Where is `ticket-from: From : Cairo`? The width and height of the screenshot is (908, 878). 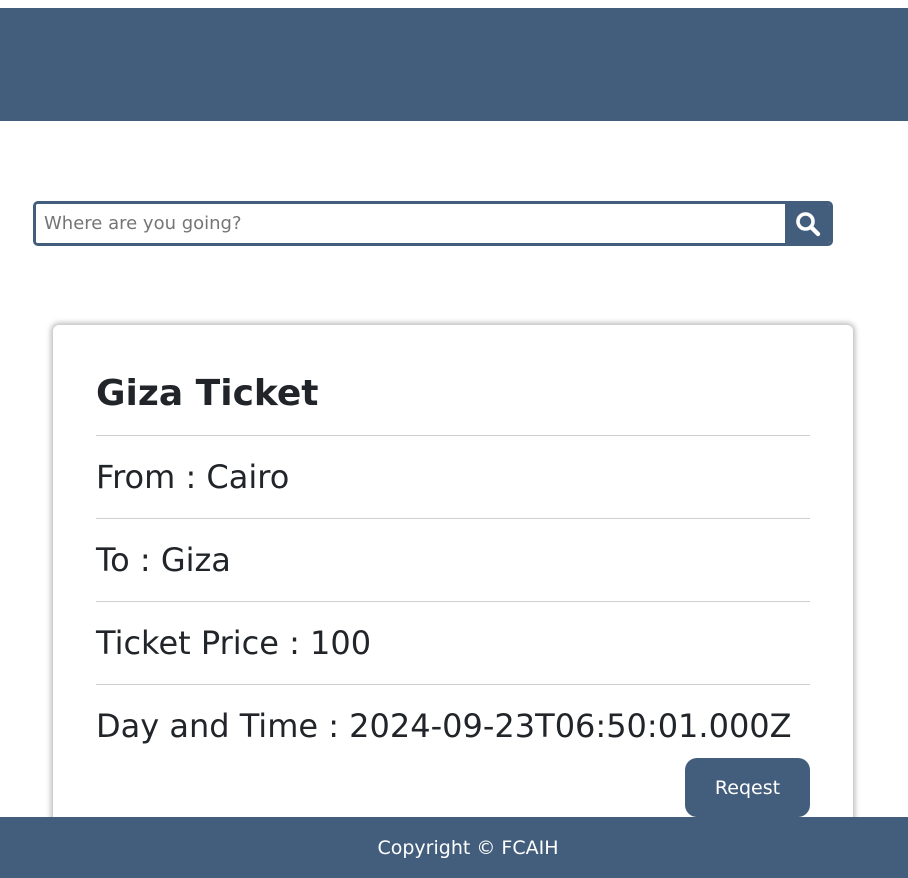 ticket-from: From : Cairo is located at coordinates (193, 477).